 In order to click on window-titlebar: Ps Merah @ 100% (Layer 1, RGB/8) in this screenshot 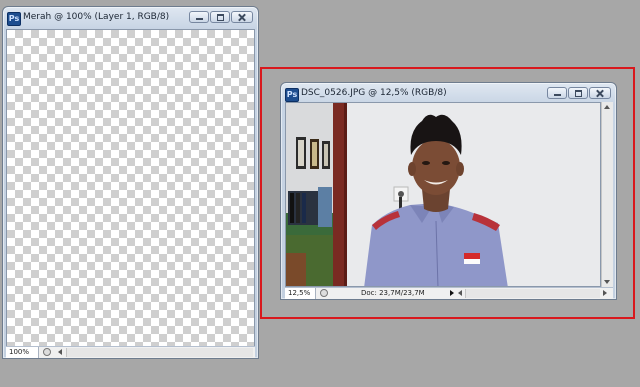, I will do `click(130, 18)`.